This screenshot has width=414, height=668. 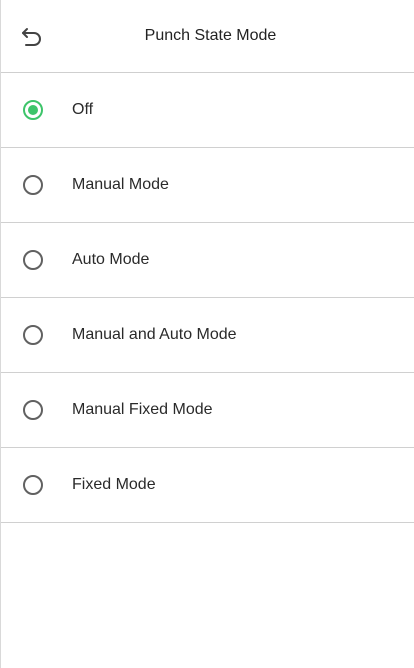 I want to click on option-label: Manual and Auto Mode, so click(x=154, y=334).